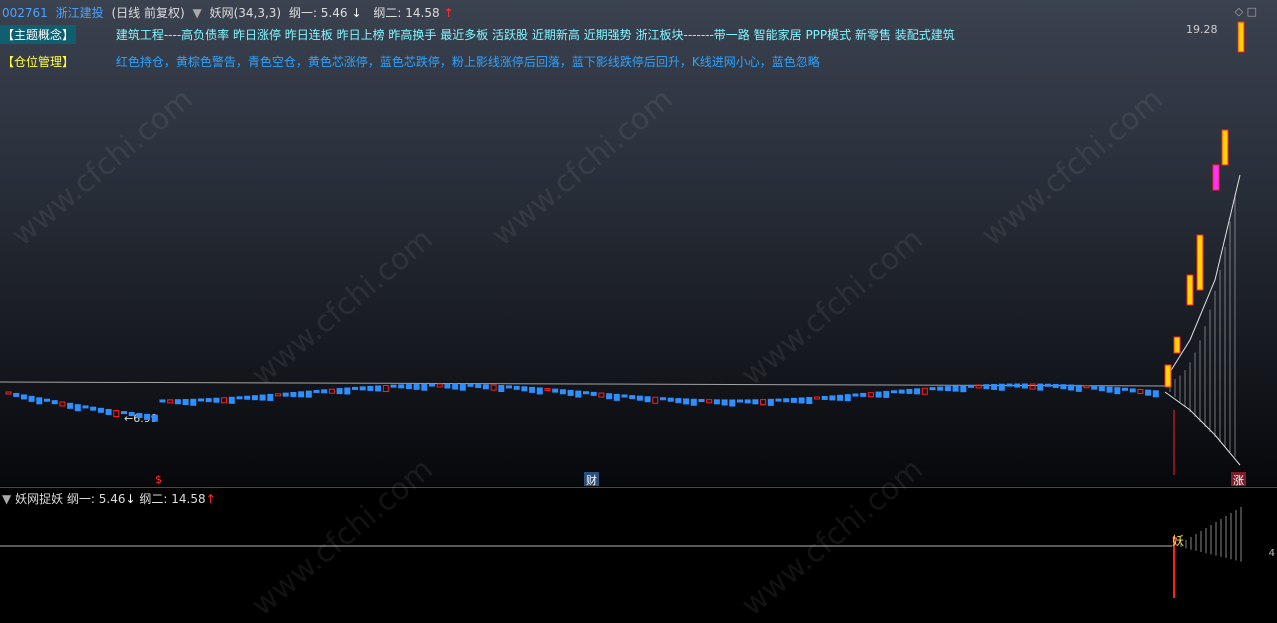 This screenshot has height=623, width=1277. I want to click on net-lower, so click(1202, 428).